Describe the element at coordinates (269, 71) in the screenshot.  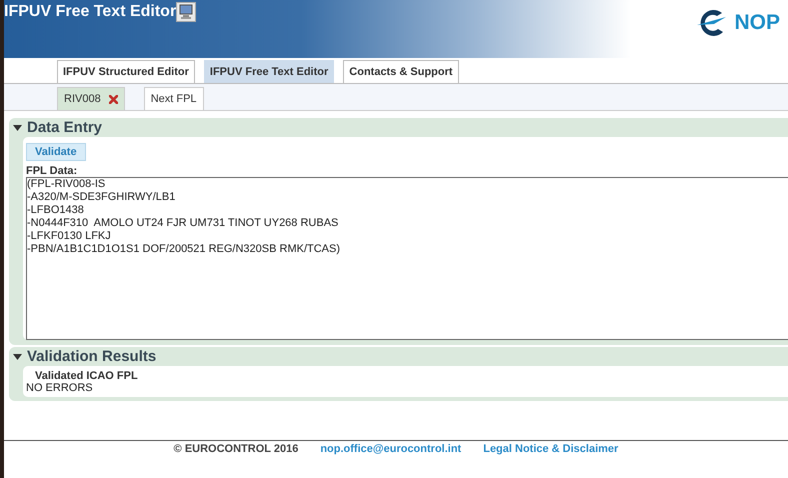
I see `nav-tab: IFPUV Free Text Editor` at that location.